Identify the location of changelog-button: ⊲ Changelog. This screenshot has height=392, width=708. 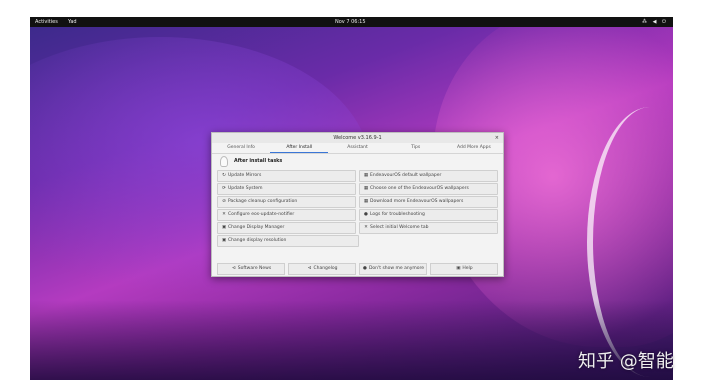
(322, 269).